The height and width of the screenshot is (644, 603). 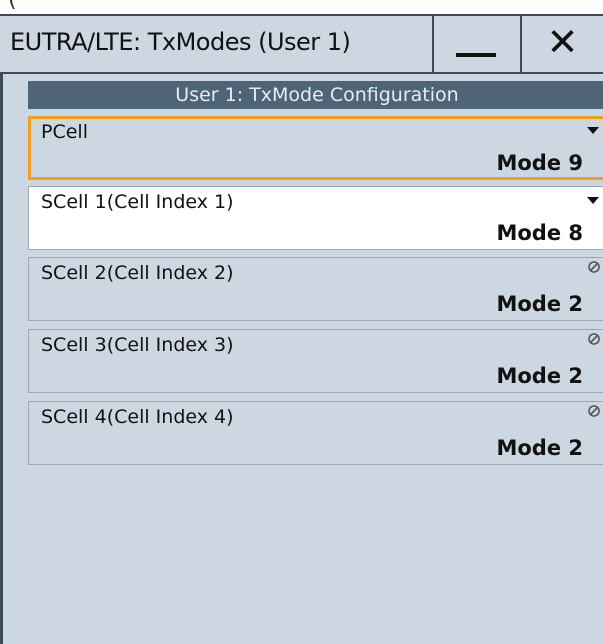 What do you see at coordinates (476, 44) in the screenshot?
I see `minimize-button` at bounding box center [476, 44].